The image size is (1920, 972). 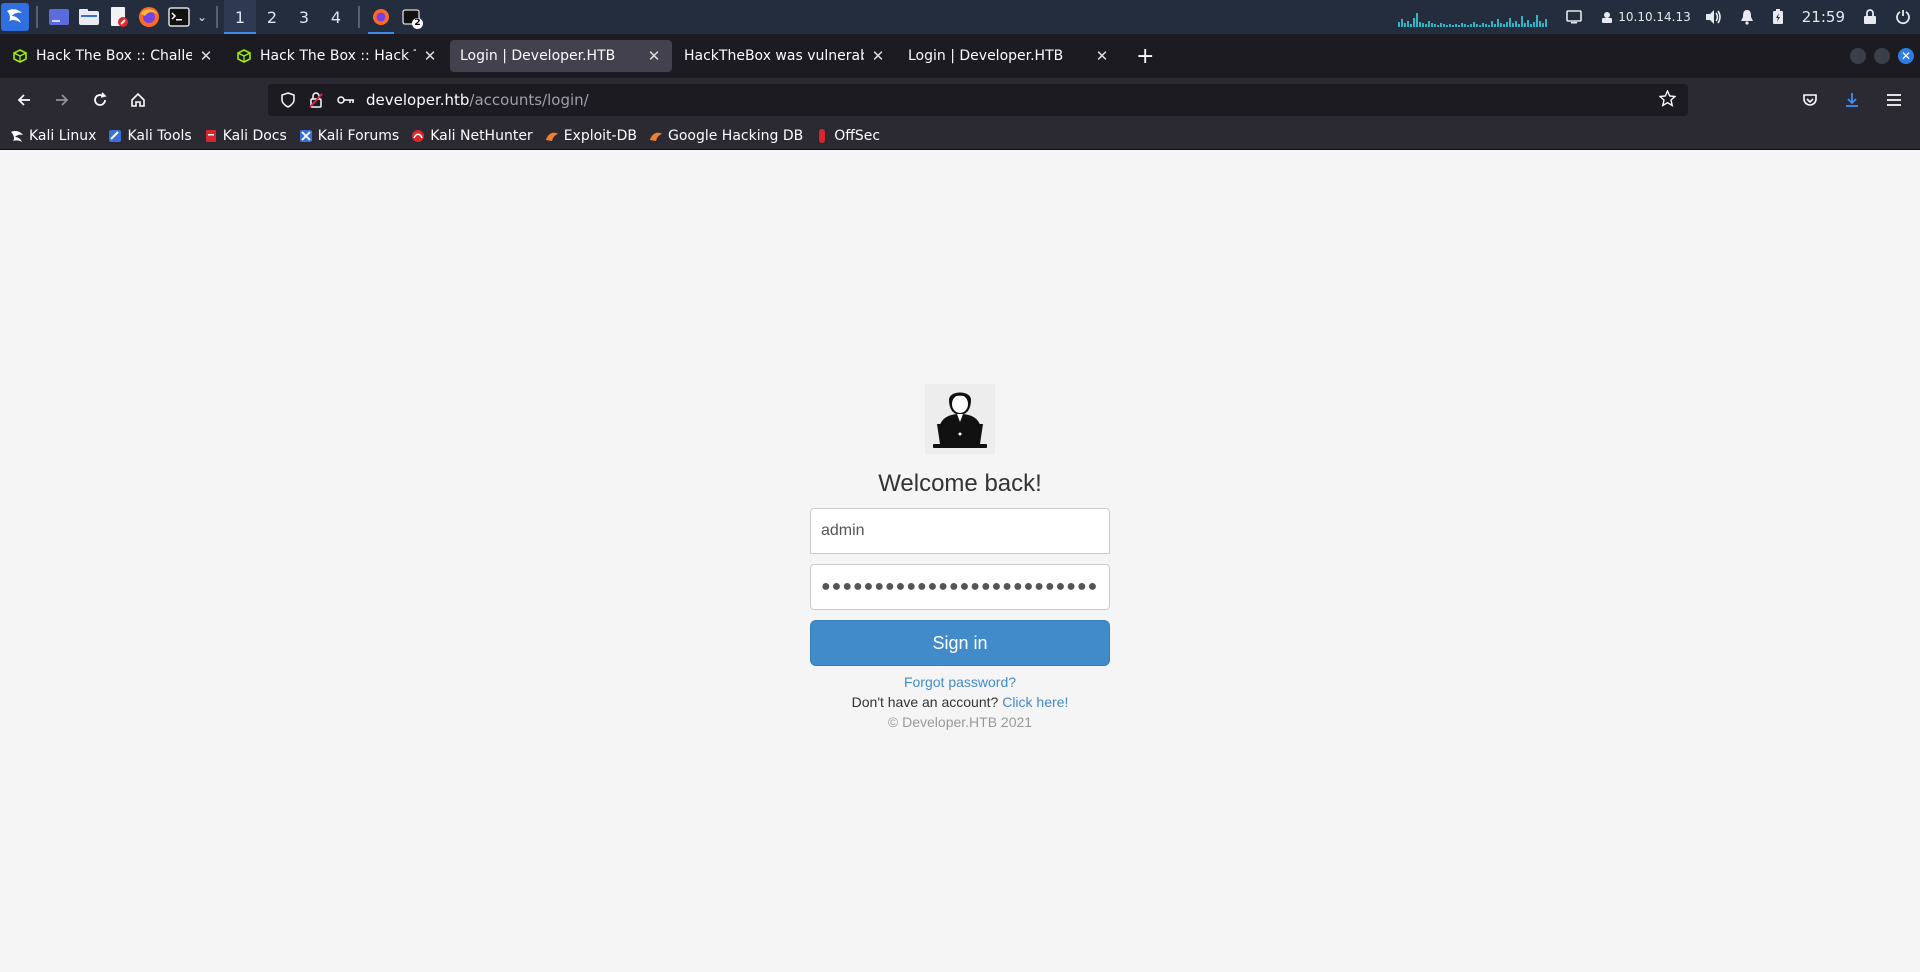 I want to click on reload-button, so click(x=100, y=100).